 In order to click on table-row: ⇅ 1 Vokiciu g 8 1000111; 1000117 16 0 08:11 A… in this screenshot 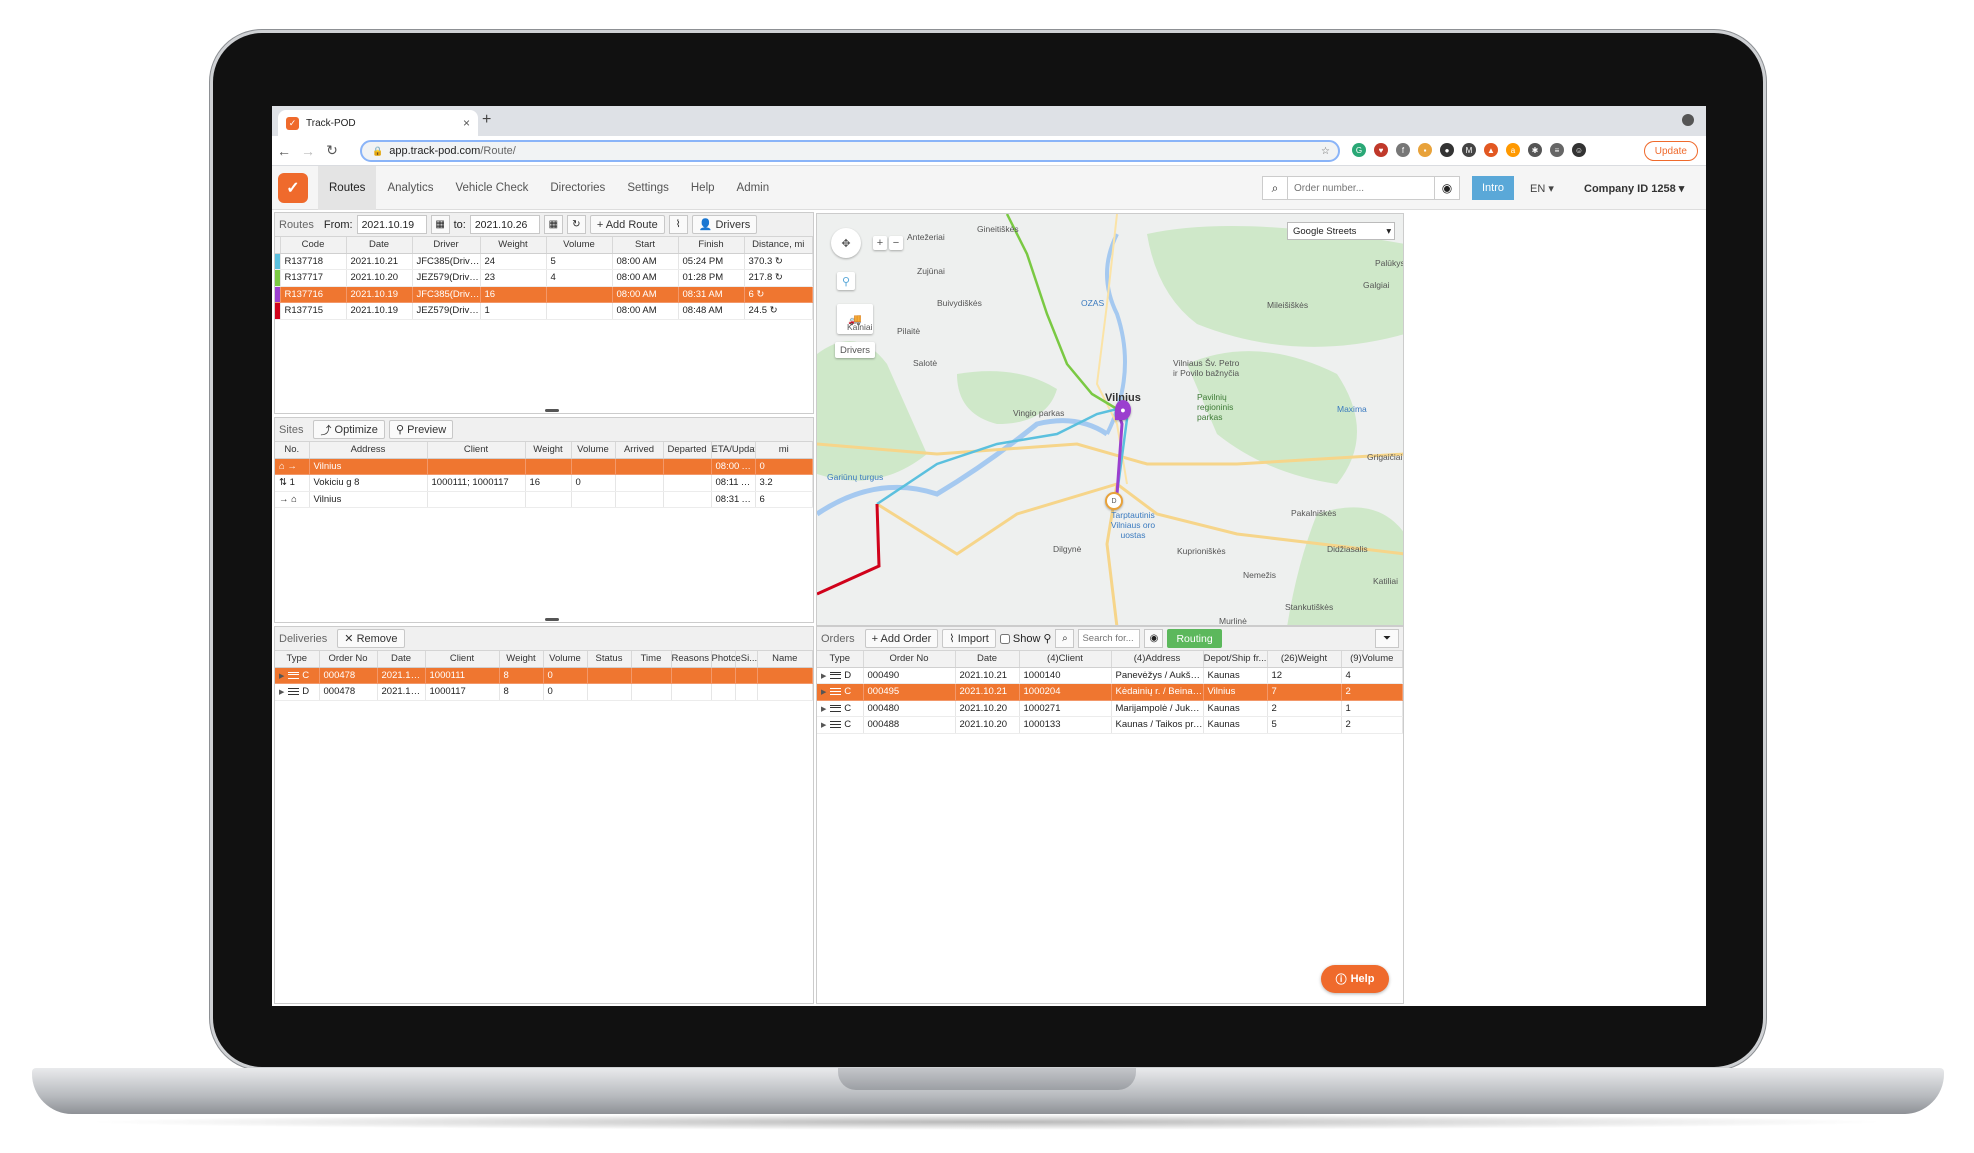, I will do `click(544, 483)`.